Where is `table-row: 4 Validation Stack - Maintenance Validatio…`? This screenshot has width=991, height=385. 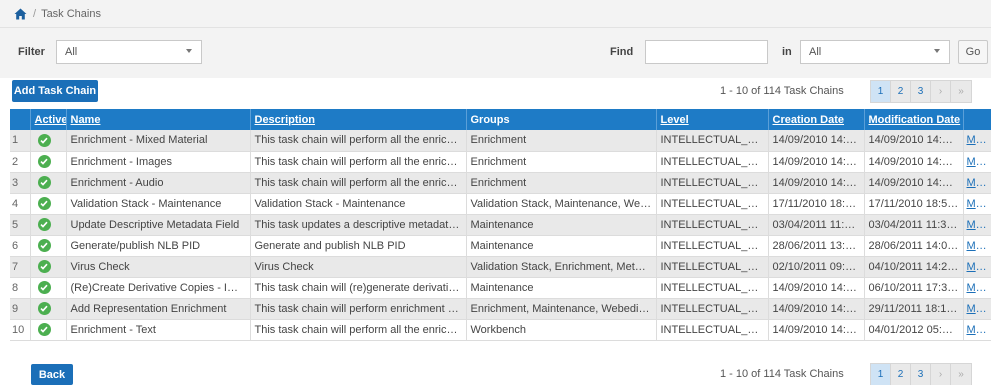
table-row: 4 Validation Stack - Maintenance Validatio… is located at coordinates (500, 204).